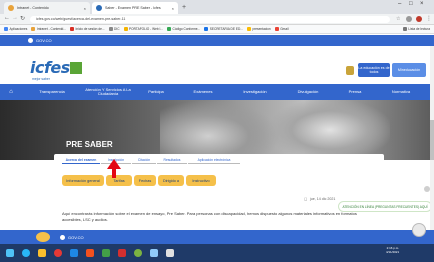 This screenshot has height=262, width=434. Describe the element at coordinates (11, 8) in the screenshot. I see `intranet-favicon-icon` at that location.